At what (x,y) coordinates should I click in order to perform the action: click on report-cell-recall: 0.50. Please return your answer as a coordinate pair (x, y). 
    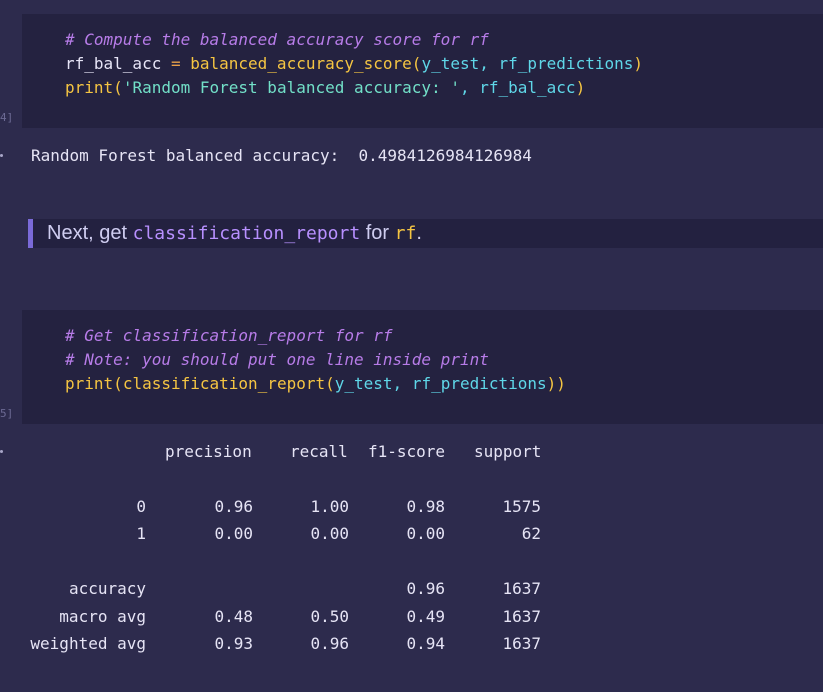
    Looking at the image, I should click on (329, 616).